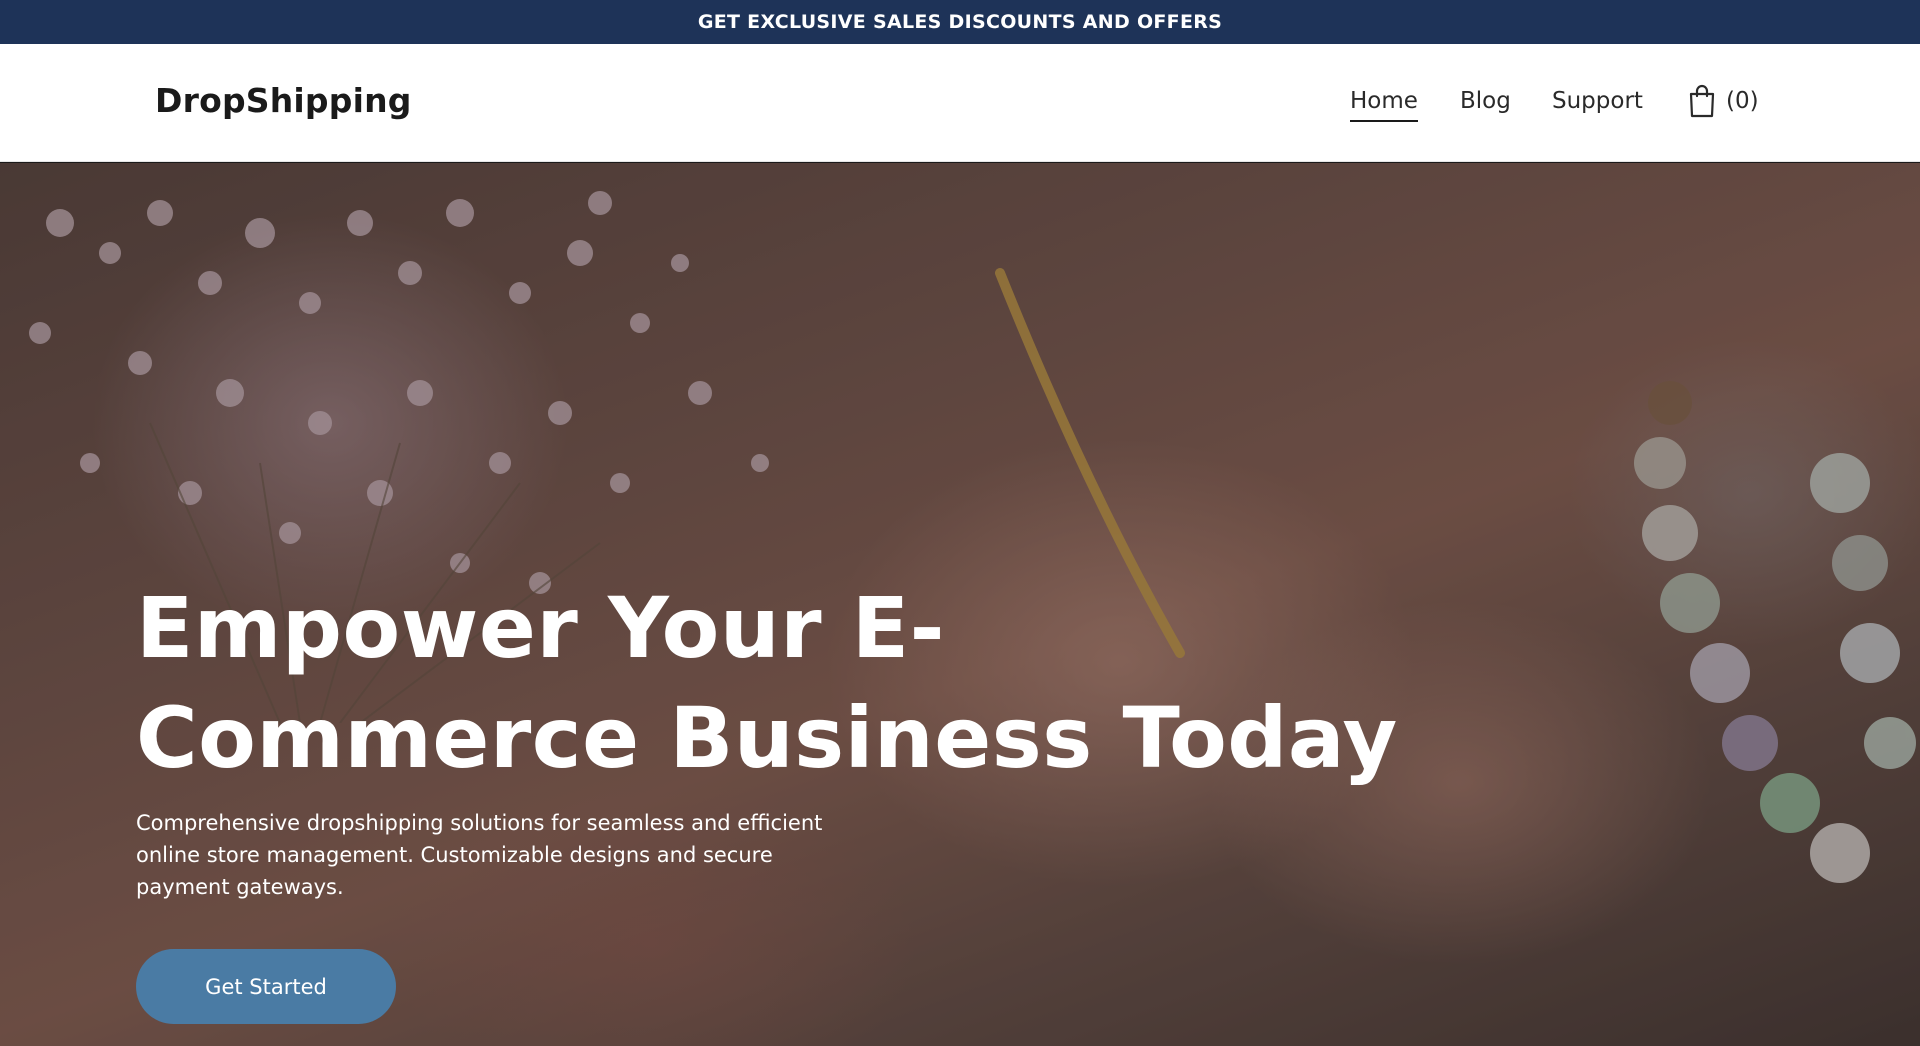  Describe the element at coordinates (1723, 101) in the screenshot. I see `cart-button: (0)` at that location.